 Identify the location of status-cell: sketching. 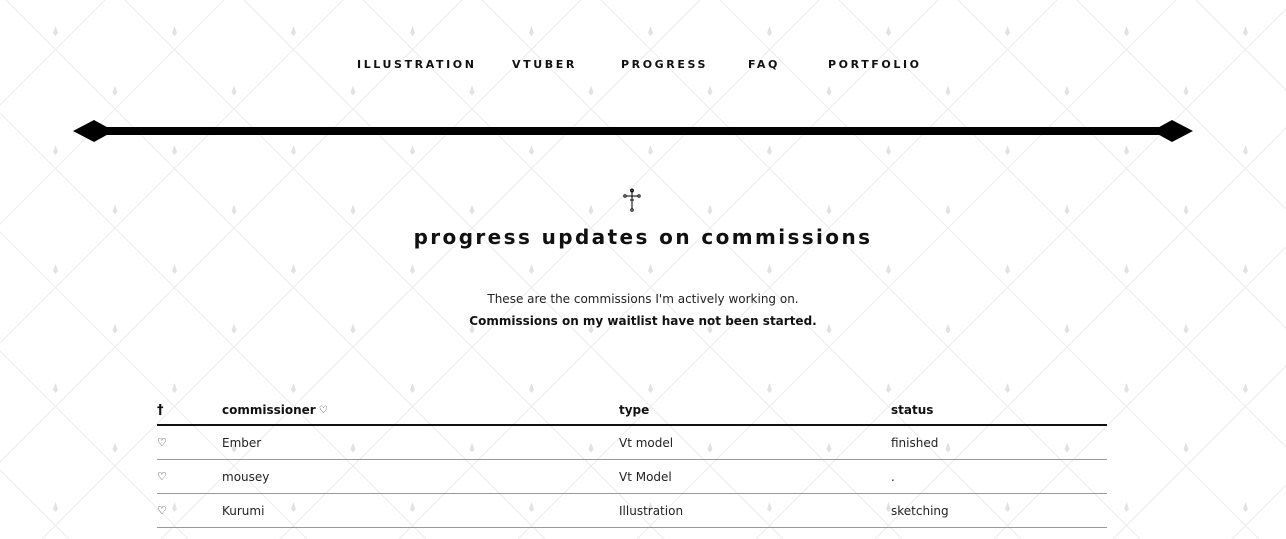
(920, 510).